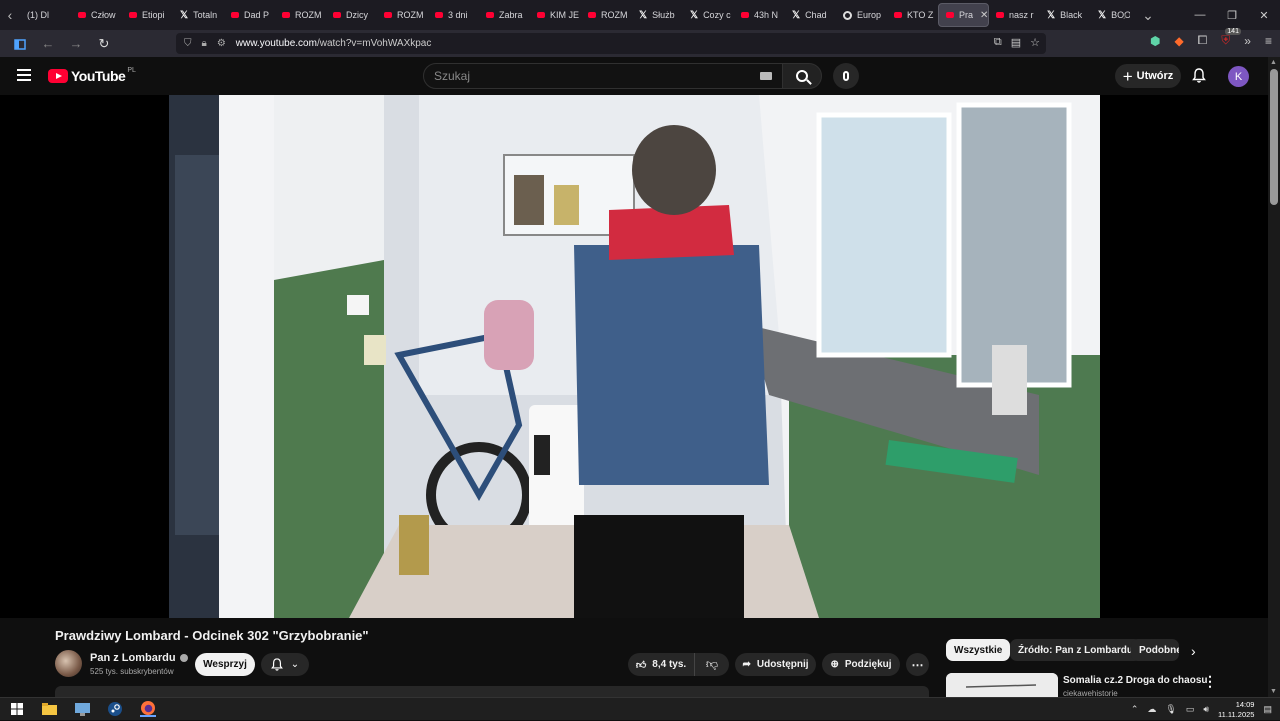 The image size is (1280, 721). I want to click on scroll-up-icon: ▲, so click(1273, 62).